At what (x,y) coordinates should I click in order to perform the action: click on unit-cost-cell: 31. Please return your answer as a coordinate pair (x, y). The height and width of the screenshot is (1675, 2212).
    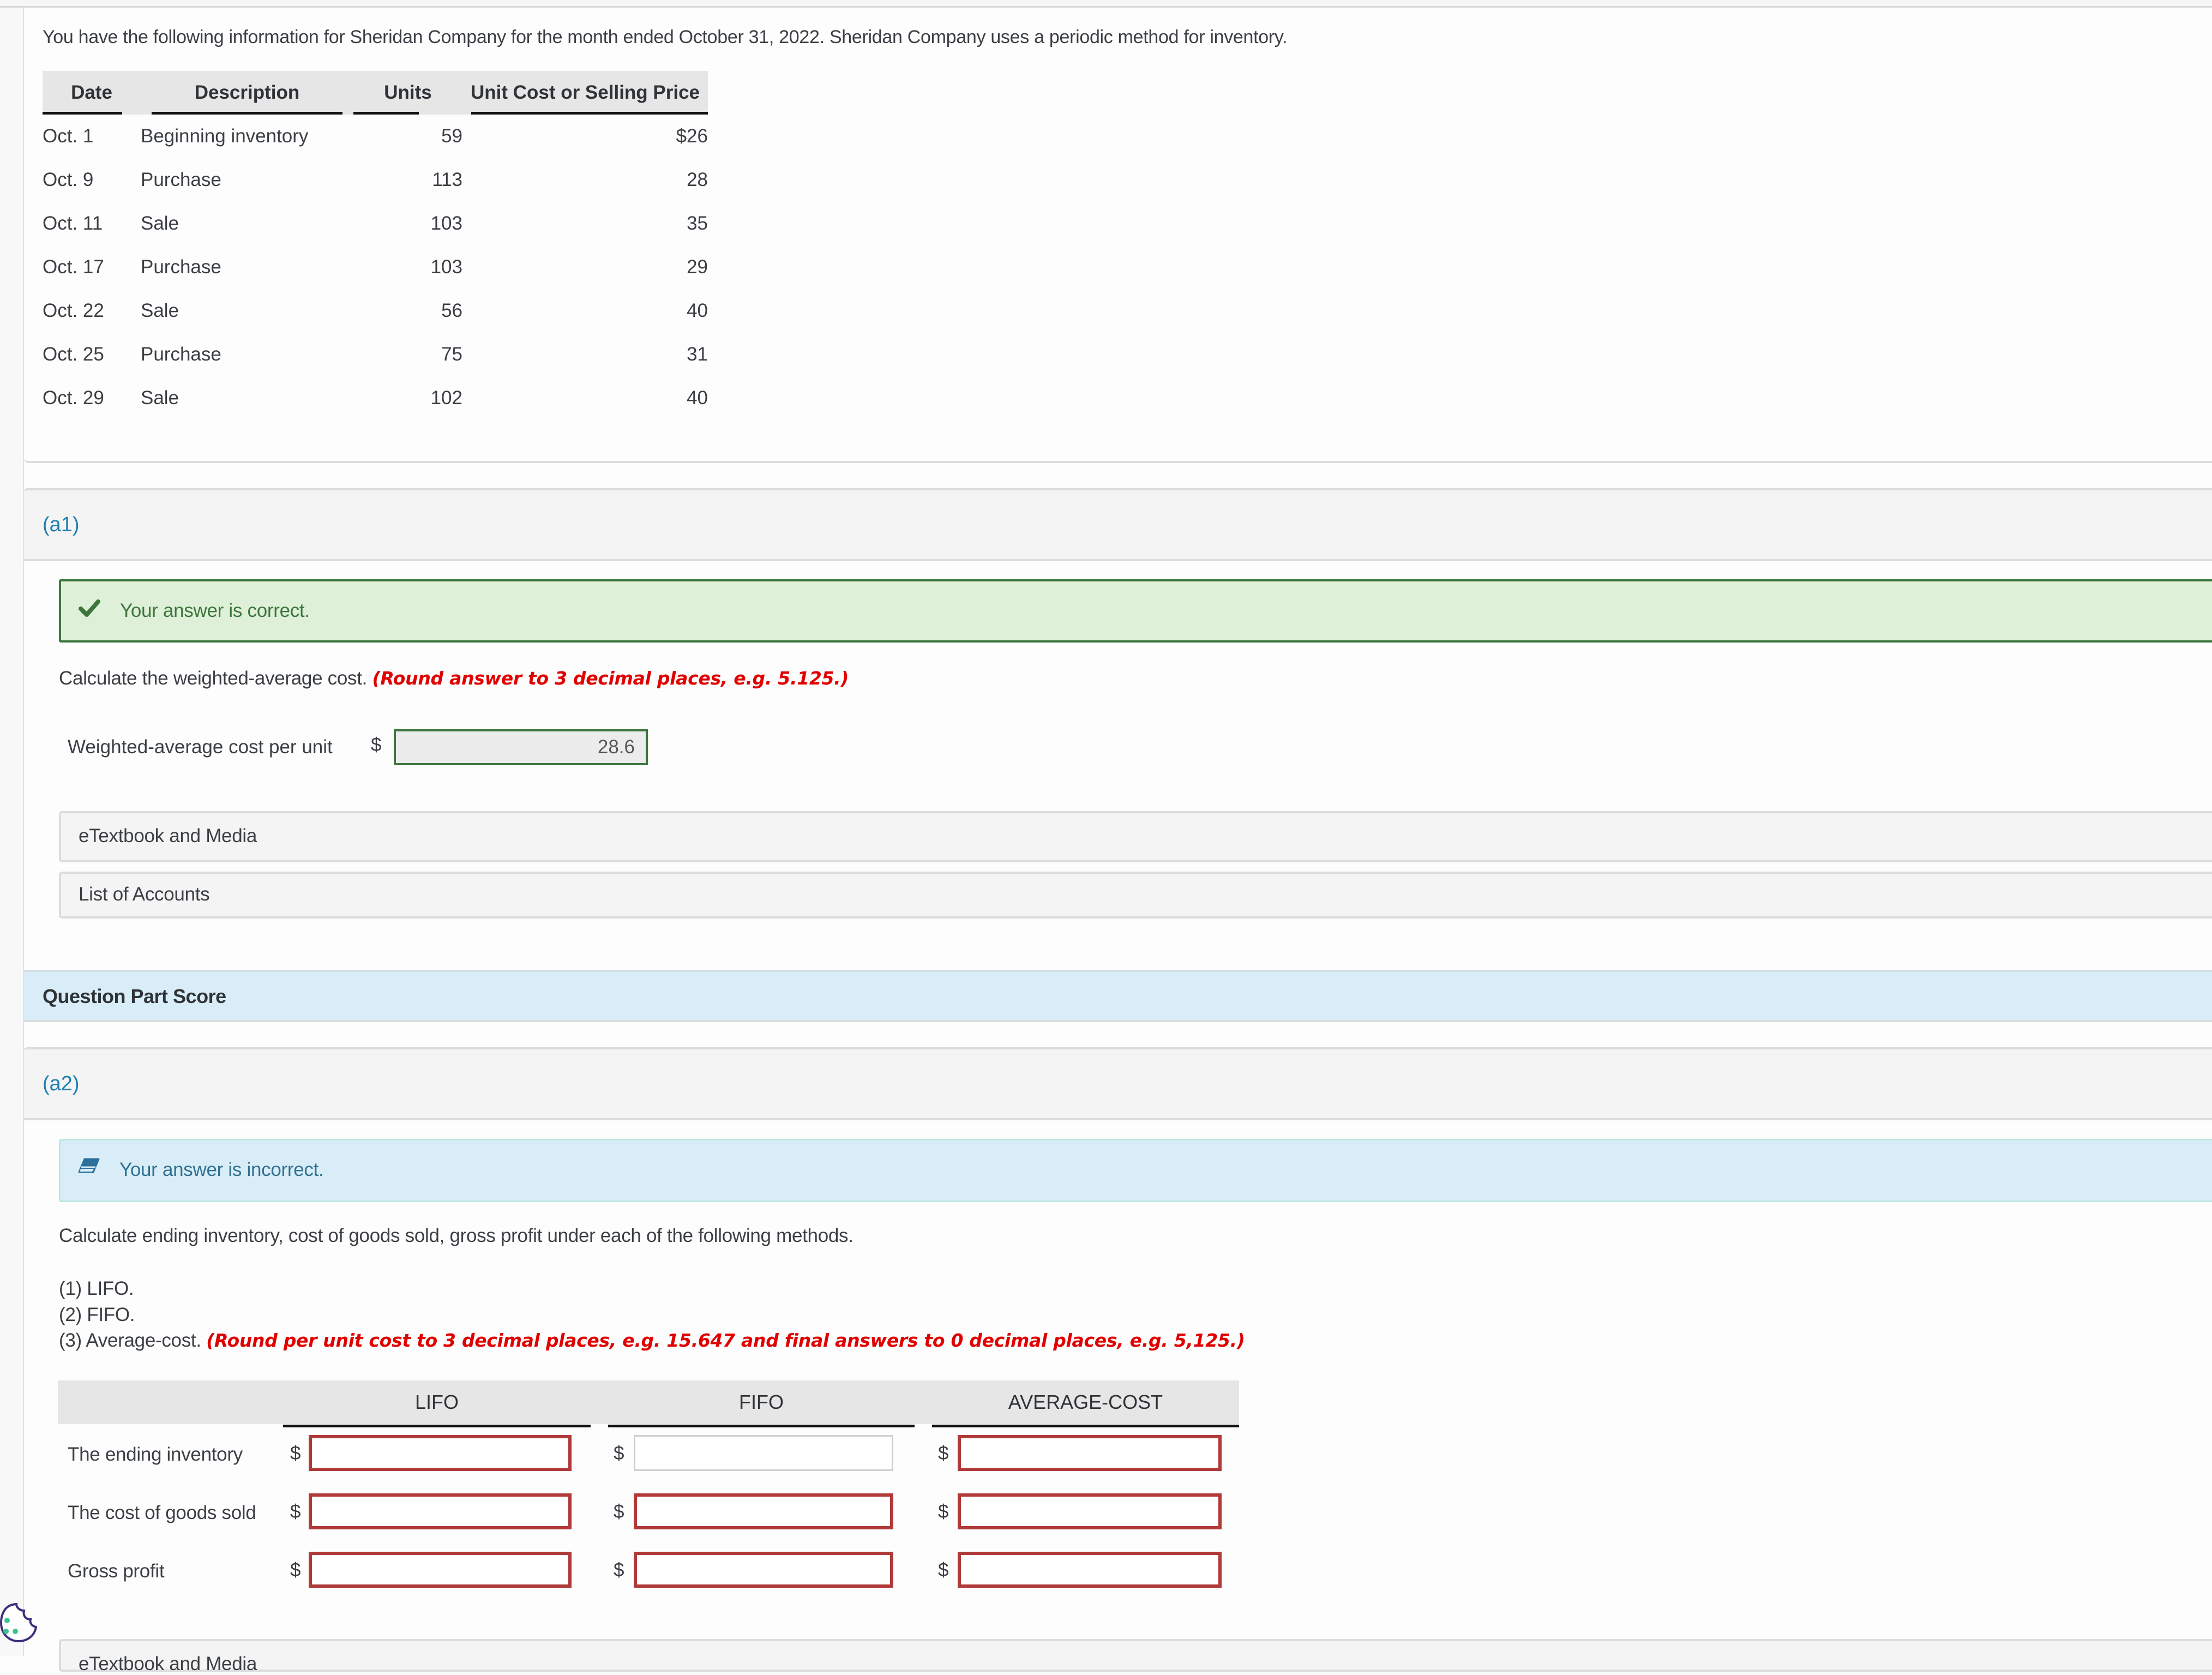
    Looking at the image, I should click on (697, 354).